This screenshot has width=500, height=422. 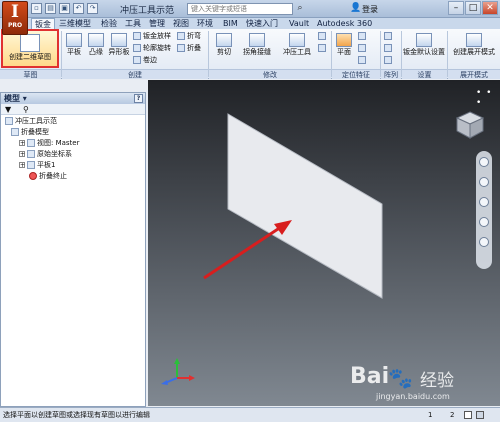 What do you see at coordinates (430, 415) in the screenshot?
I see `status-count-1: 1` at bounding box center [430, 415].